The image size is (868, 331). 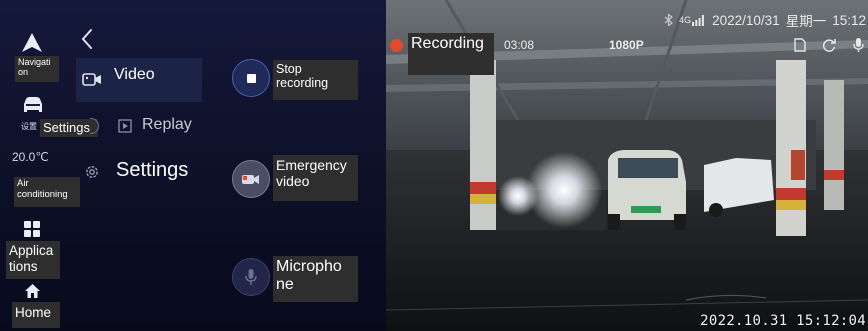 I want to click on emergency-video-icon, so click(x=250, y=179).